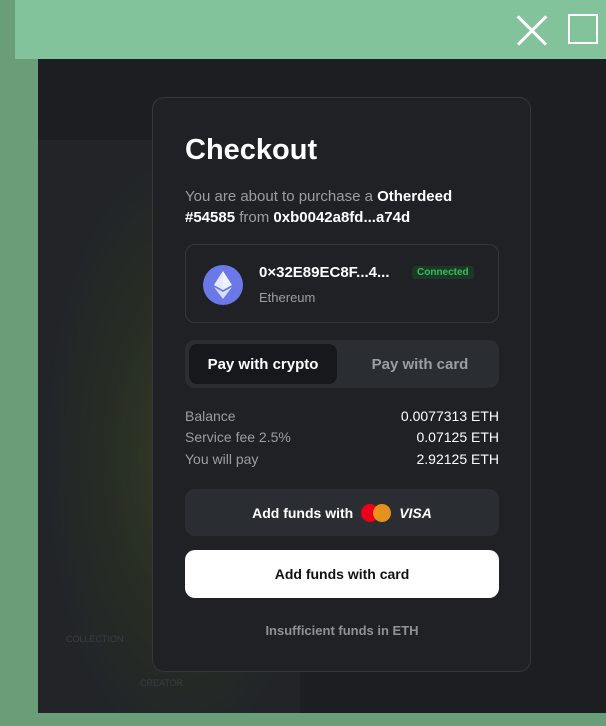 Image resolution: width=606 pixels, height=726 pixels. I want to click on insufficient-funds-note: Insufficient funds in ETH, so click(342, 630).